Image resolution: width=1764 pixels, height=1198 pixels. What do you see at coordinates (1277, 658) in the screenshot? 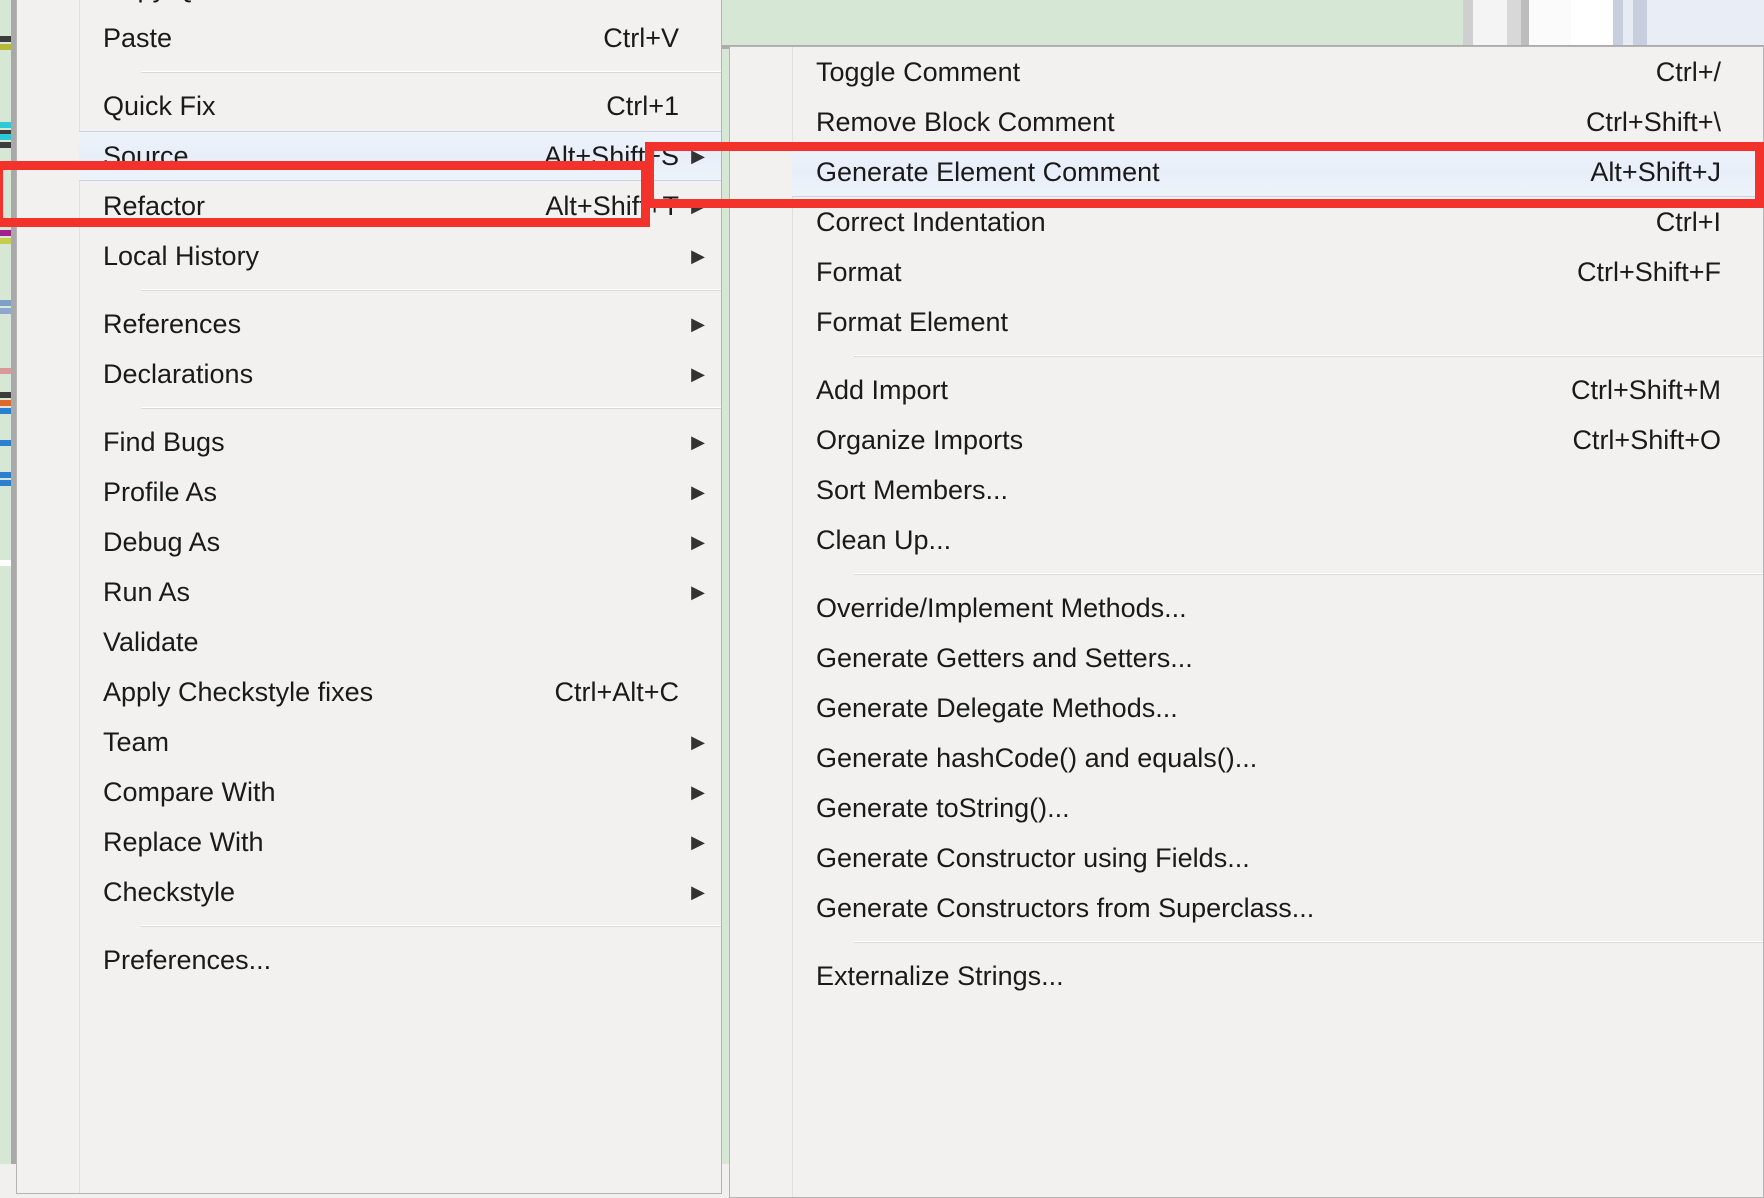
I see `menu-item-generate-getters-and-setters: Generate Getters and Setters...▶` at bounding box center [1277, 658].